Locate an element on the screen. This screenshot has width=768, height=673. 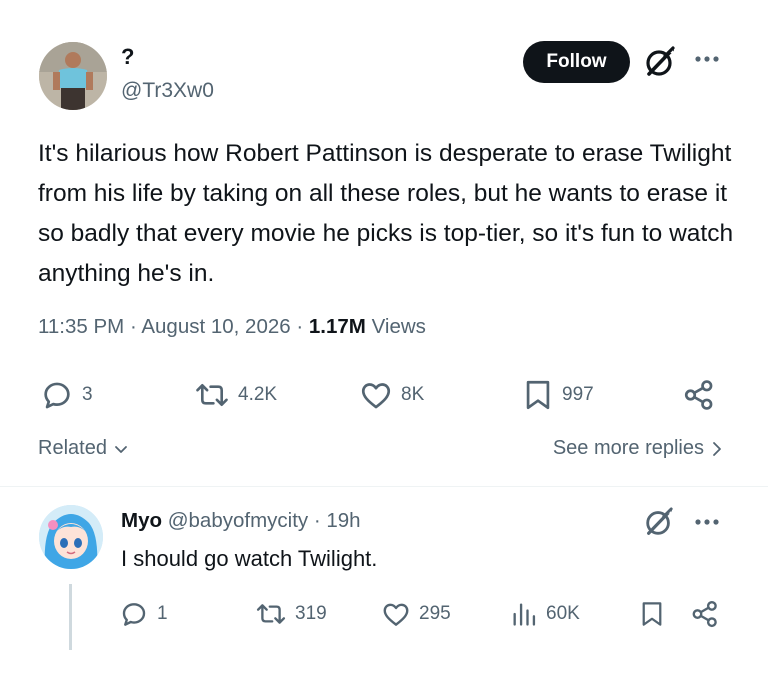
tweet-time: 11:35 PM is located at coordinates (81, 326).